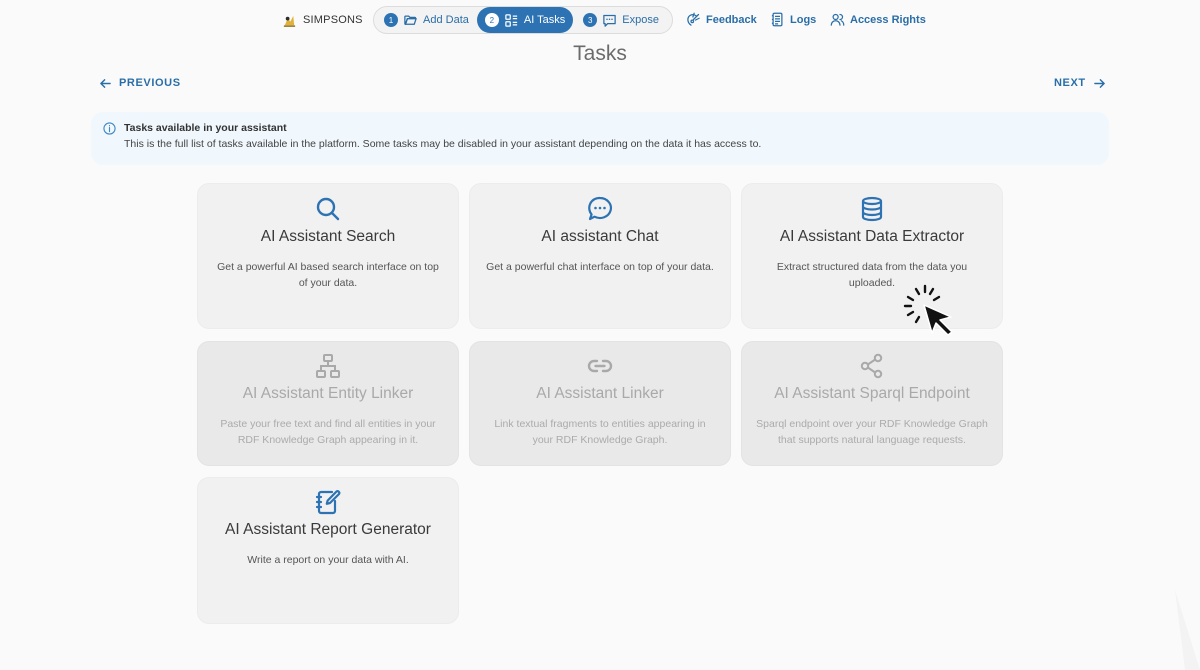 The width and height of the screenshot is (1200, 670). I want to click on task-title: AI Assistant Entity Linker, so click(328, 393).